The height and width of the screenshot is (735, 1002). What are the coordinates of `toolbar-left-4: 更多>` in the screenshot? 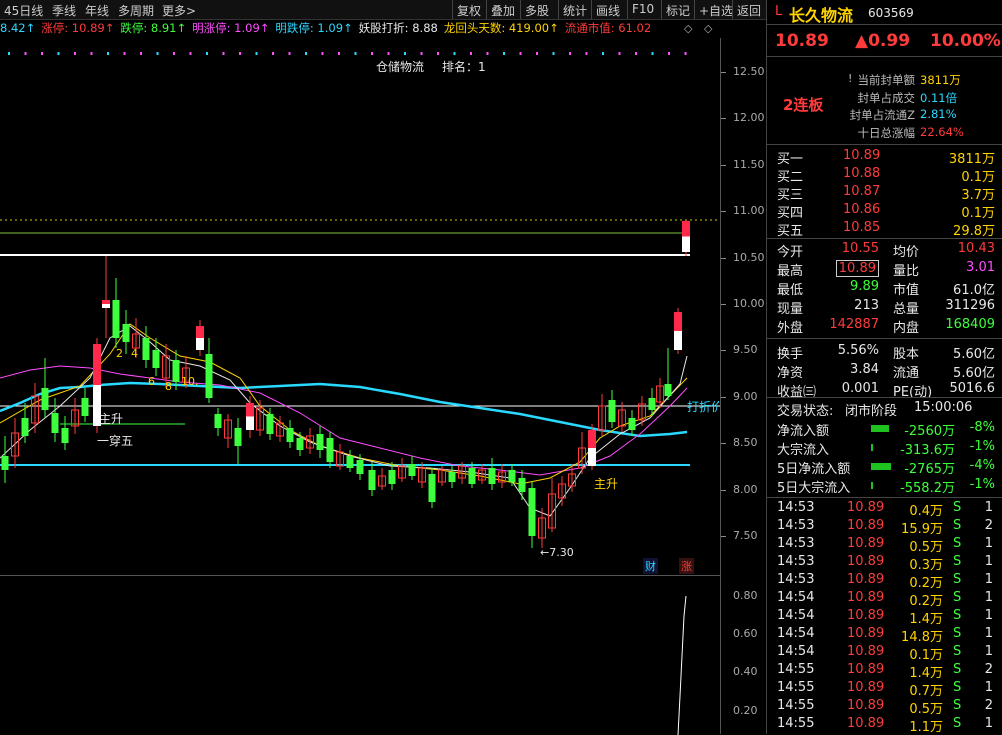 It's located at (179, 10).